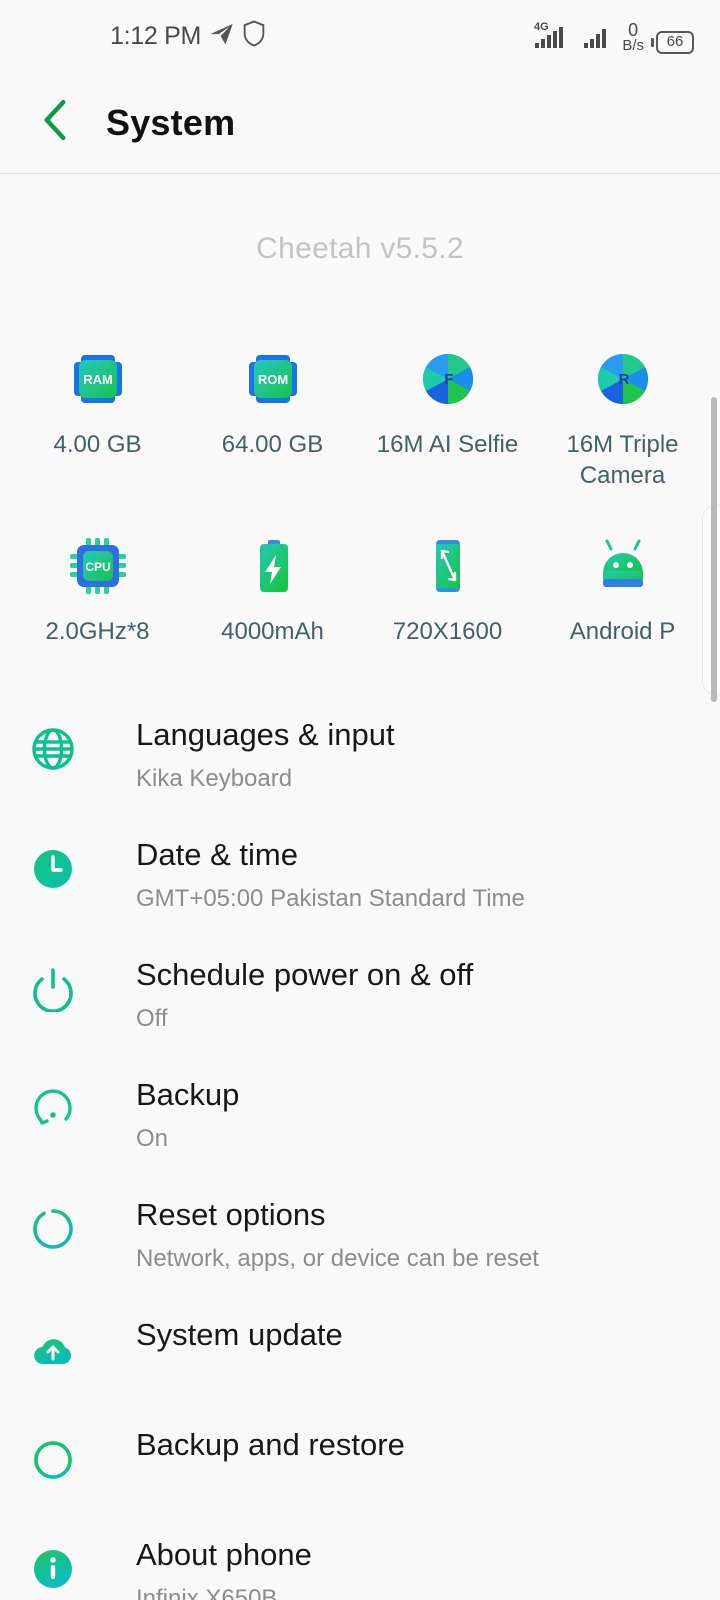 This screenshot has width=720, height=1600. I want to click on data-speed-unit: B/s, so click(633, 46).